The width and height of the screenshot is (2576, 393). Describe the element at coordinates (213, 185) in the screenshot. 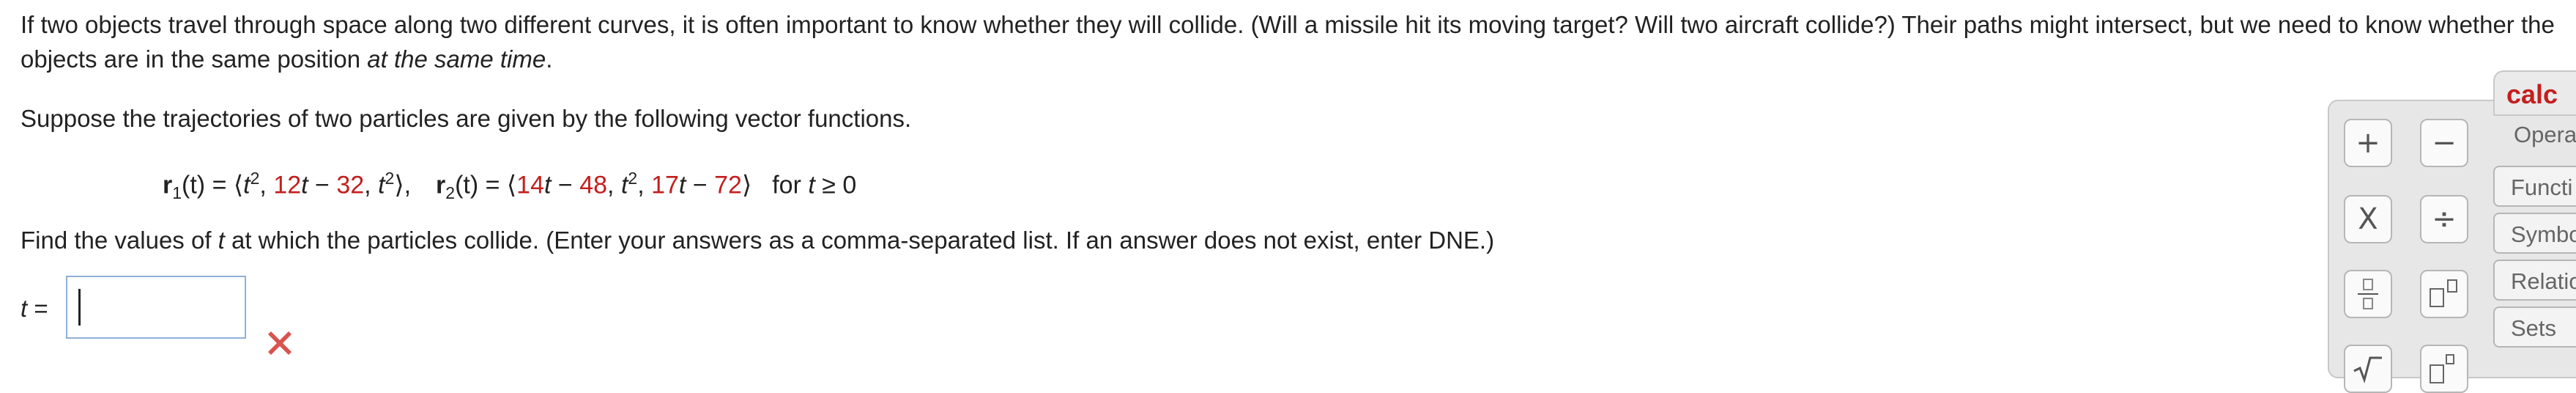

I see `r1-arg: (t) = ⟨` at that location.